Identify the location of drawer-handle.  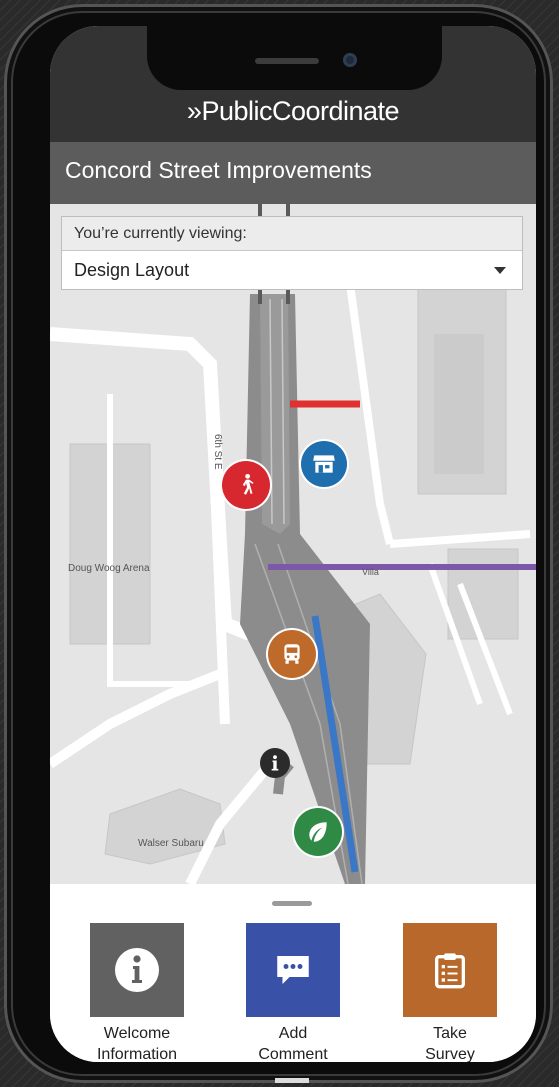
(292, 903).